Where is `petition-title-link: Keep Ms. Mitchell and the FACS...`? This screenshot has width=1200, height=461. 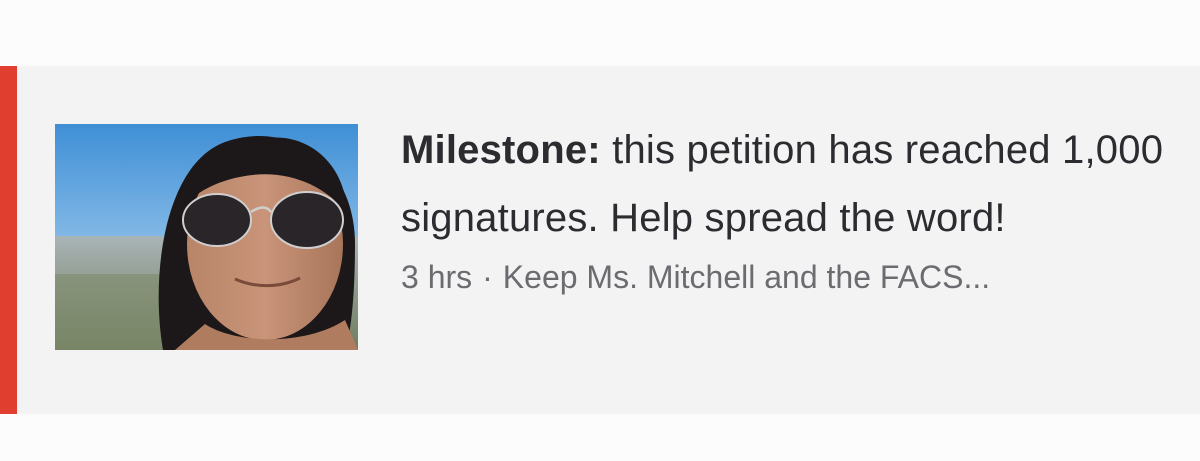
petition-title-link: Keep Ms. Mitchell and the FACS... is located at coordinates (746, 277).